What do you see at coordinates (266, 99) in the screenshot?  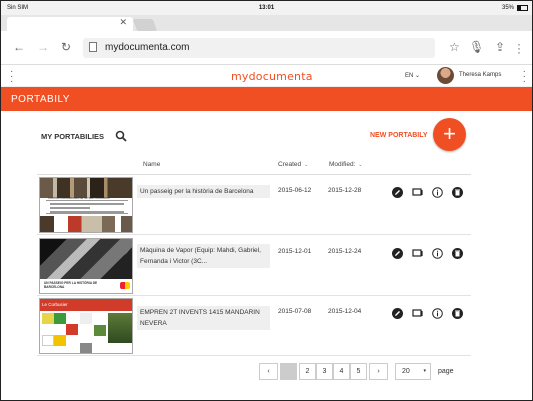 I see `page-banner: PORTABILY` at bounding box center [266, 99].